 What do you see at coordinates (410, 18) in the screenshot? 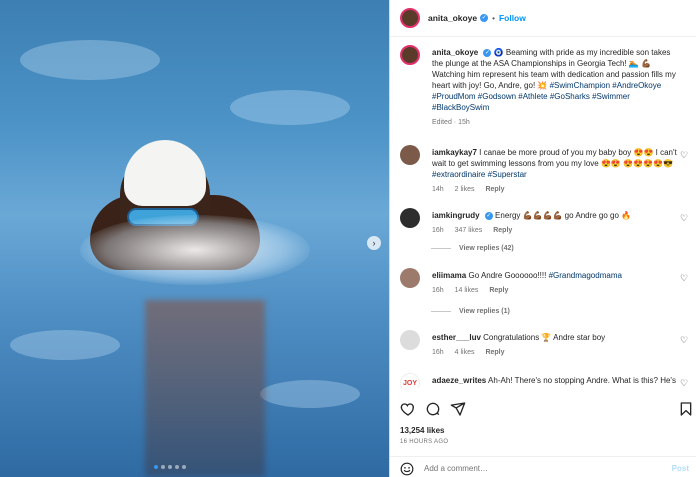
I see `author-avatar` at bounding box center [410, 18].